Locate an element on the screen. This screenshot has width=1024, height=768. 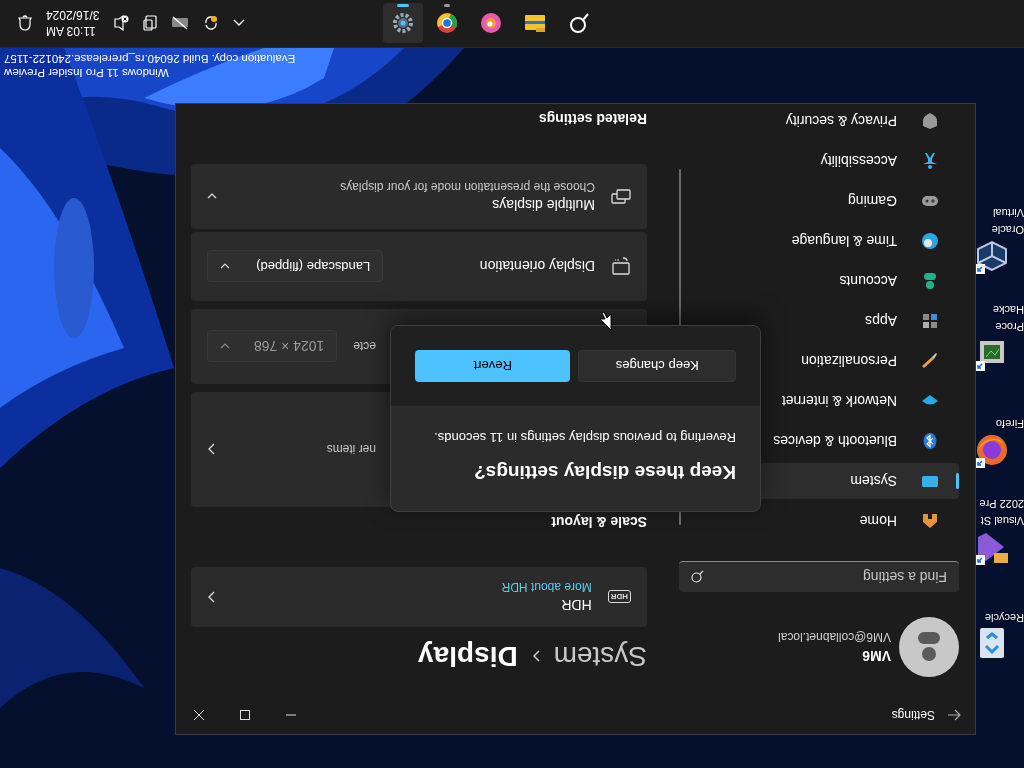
gear-icon is located at coordinates (403, 23).